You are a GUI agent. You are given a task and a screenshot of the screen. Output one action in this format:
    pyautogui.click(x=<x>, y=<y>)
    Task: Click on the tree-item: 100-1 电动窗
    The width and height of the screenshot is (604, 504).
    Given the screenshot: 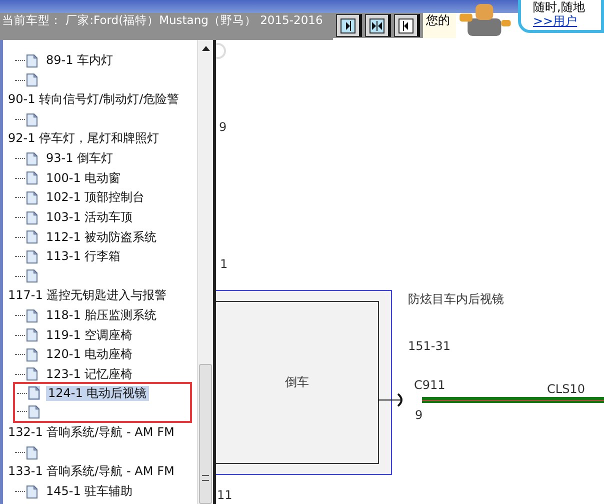 What is the action you would take?
    pyautogui.click(x=83, y=178)
    